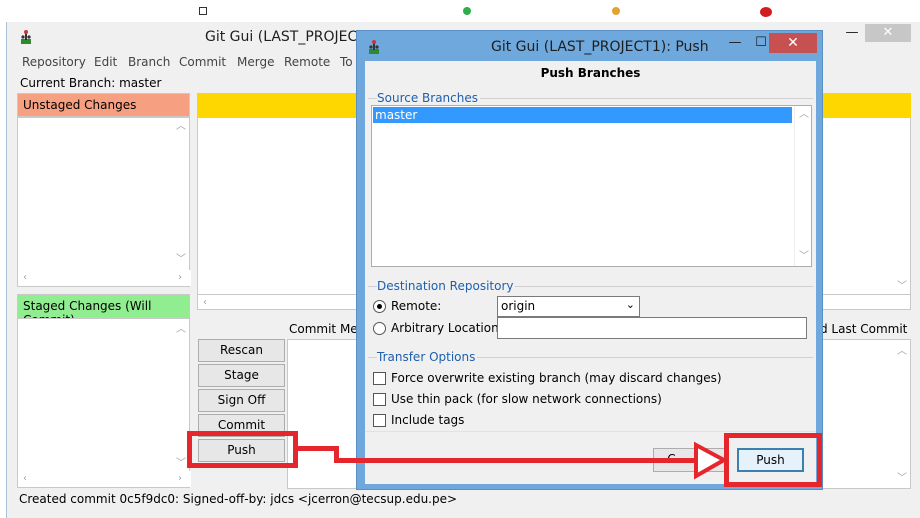 Image resolution: width=920 pixels, height=518 pixels. I want to click on unstaged-changes-label: Unstaged Changes, so click(80, 105).